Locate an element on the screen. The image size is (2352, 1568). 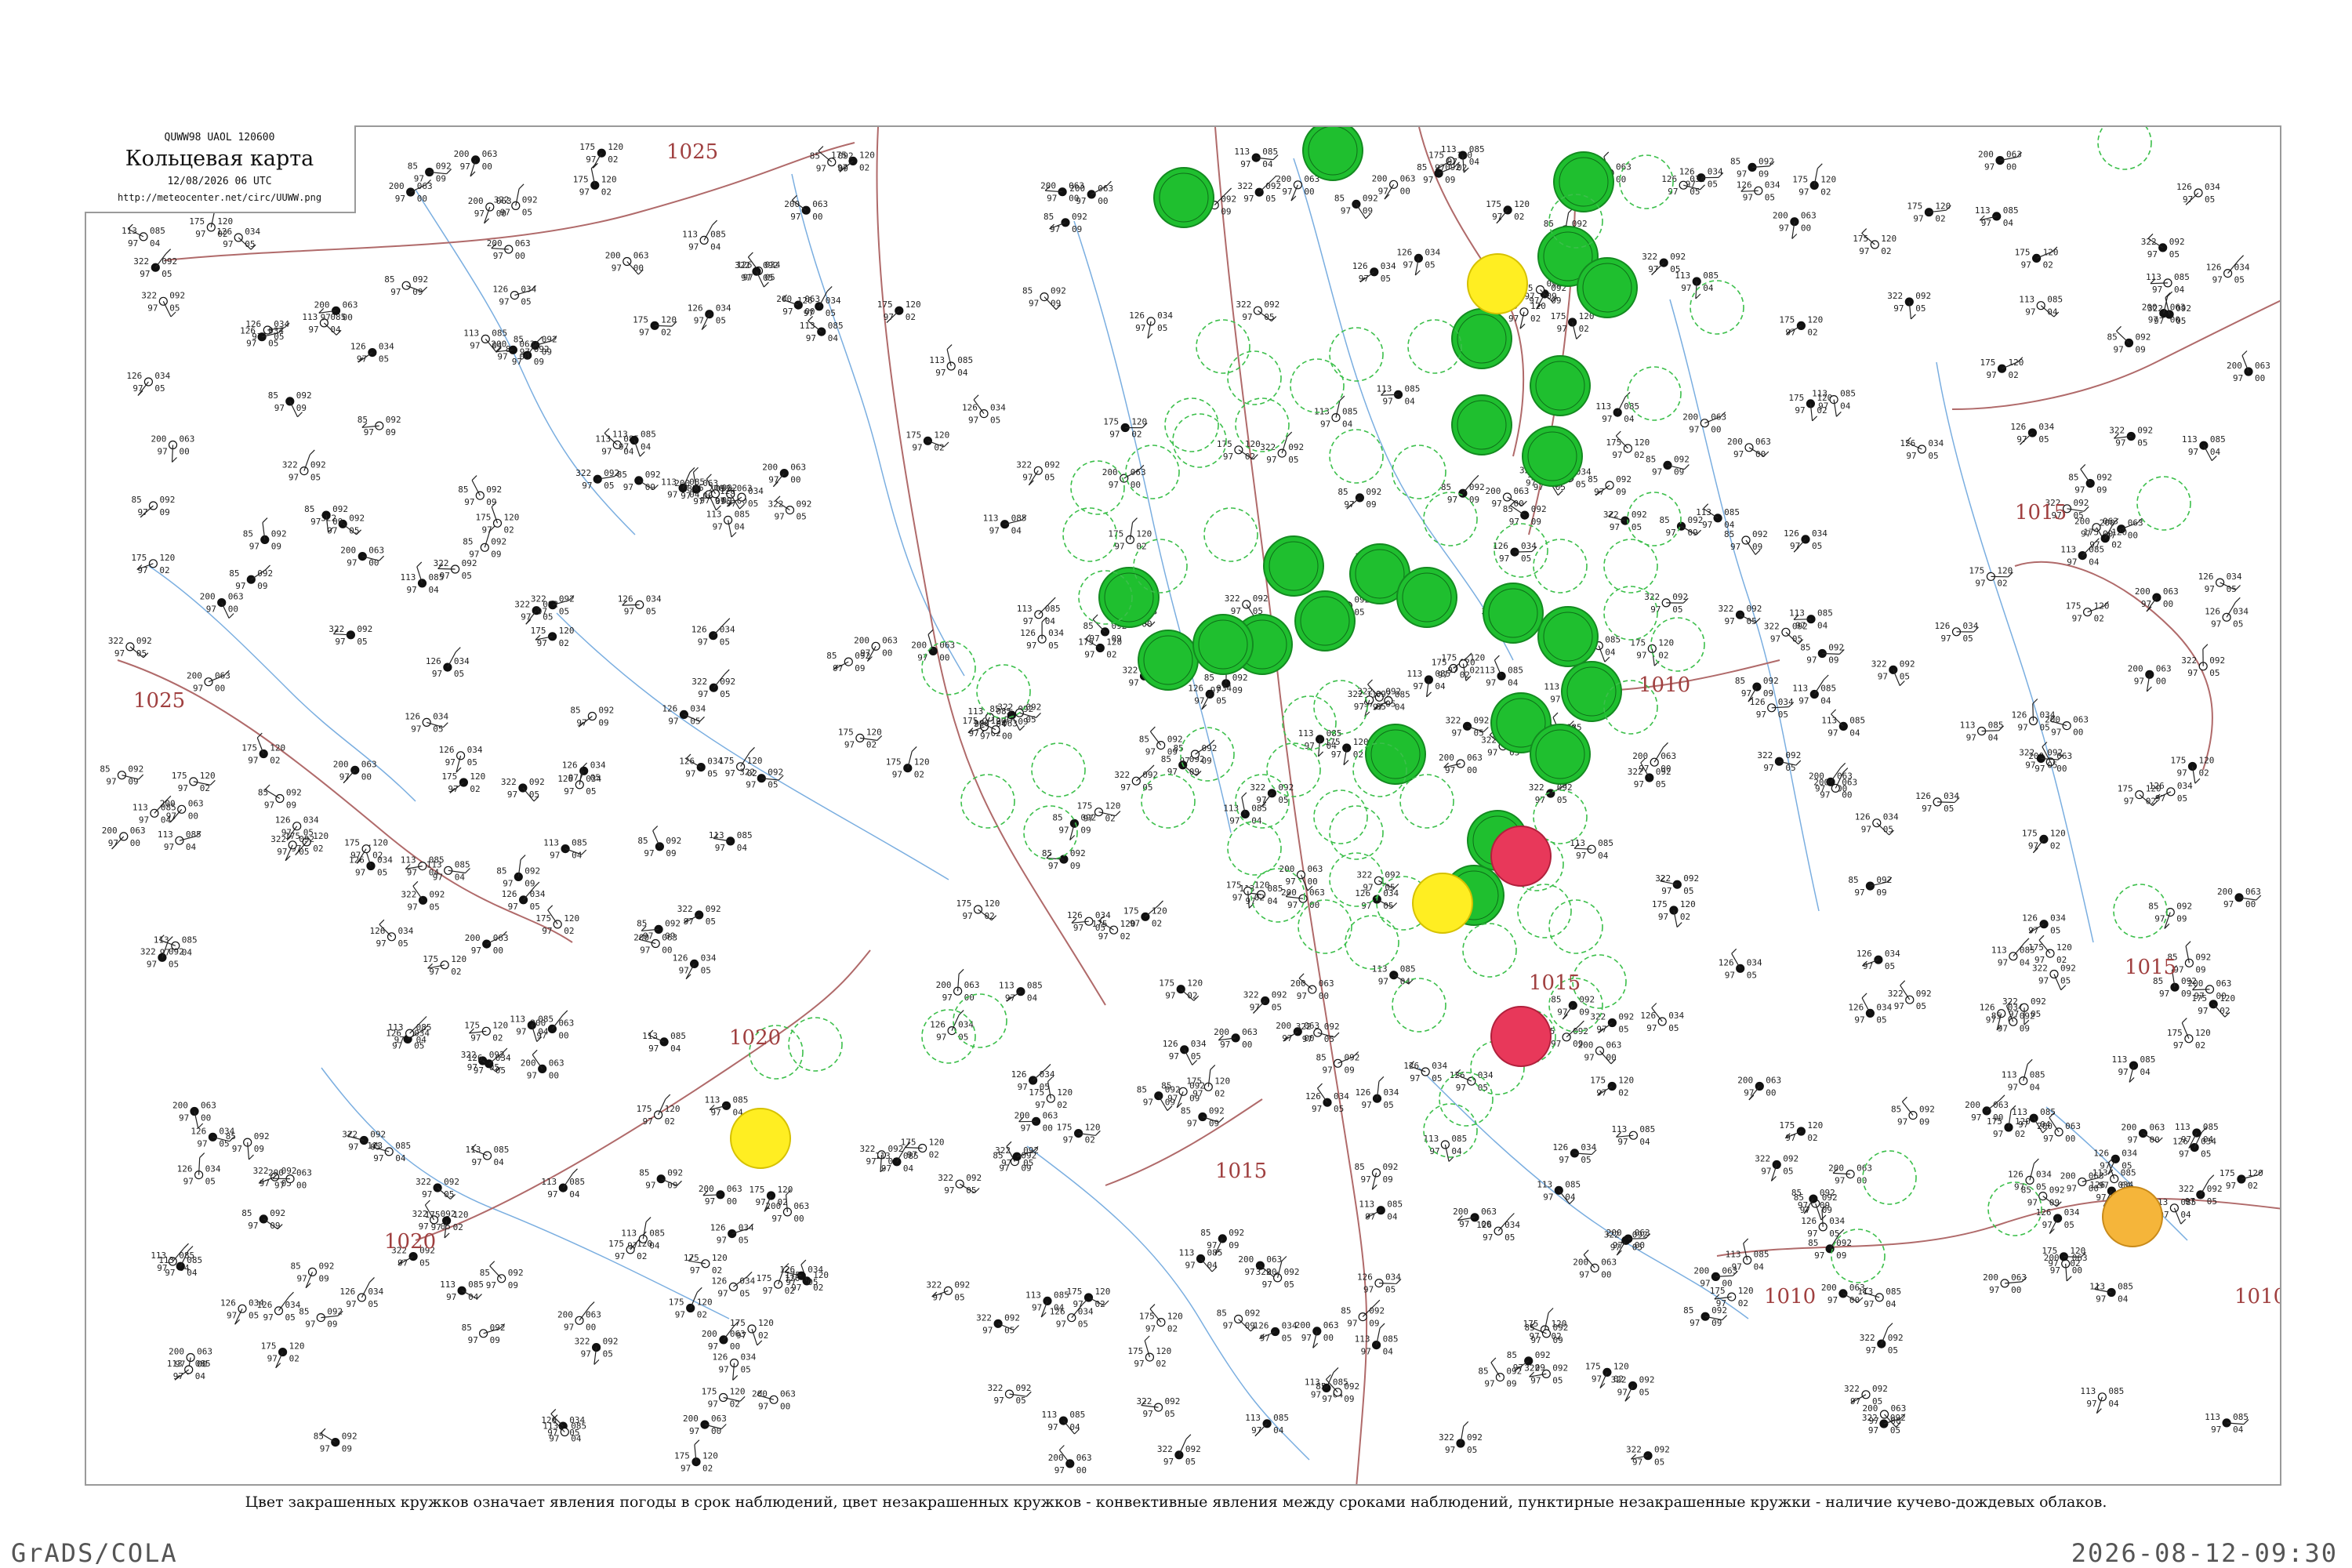
isobar-line is located at coordinates (345, 801).